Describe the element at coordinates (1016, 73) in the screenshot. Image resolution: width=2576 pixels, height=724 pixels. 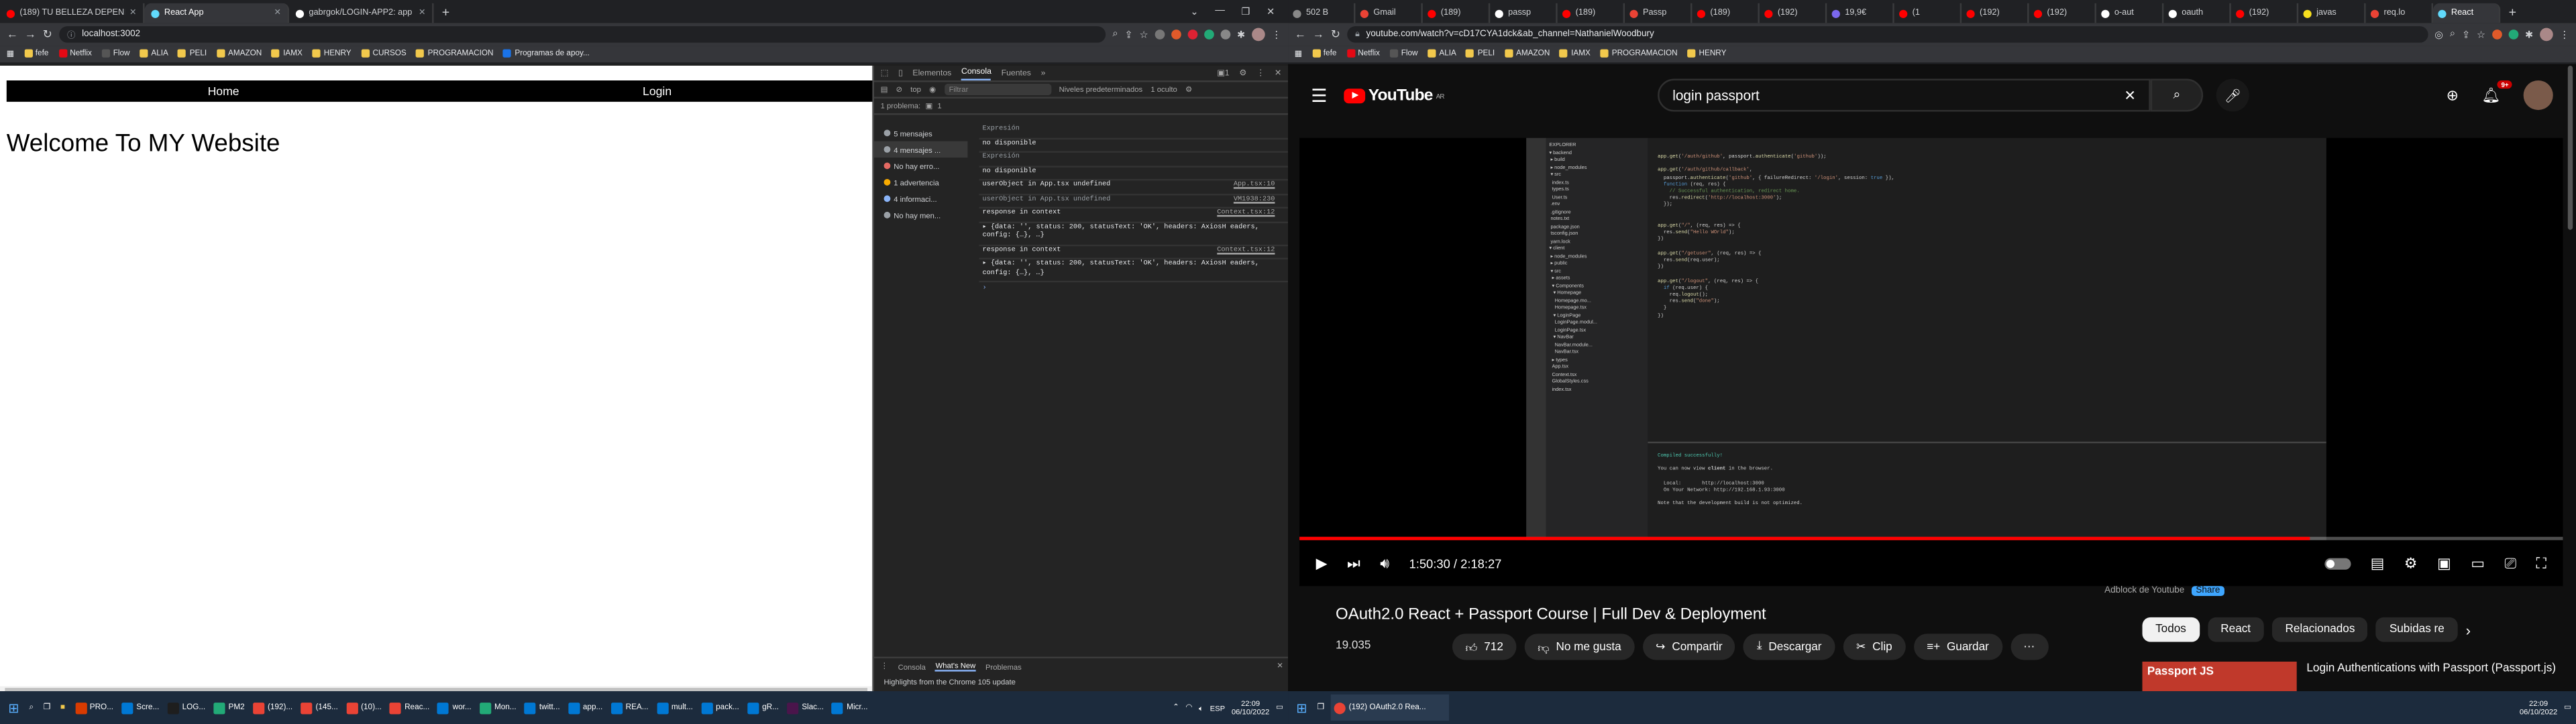
I see `tab-sources: Fuentes` at that location.